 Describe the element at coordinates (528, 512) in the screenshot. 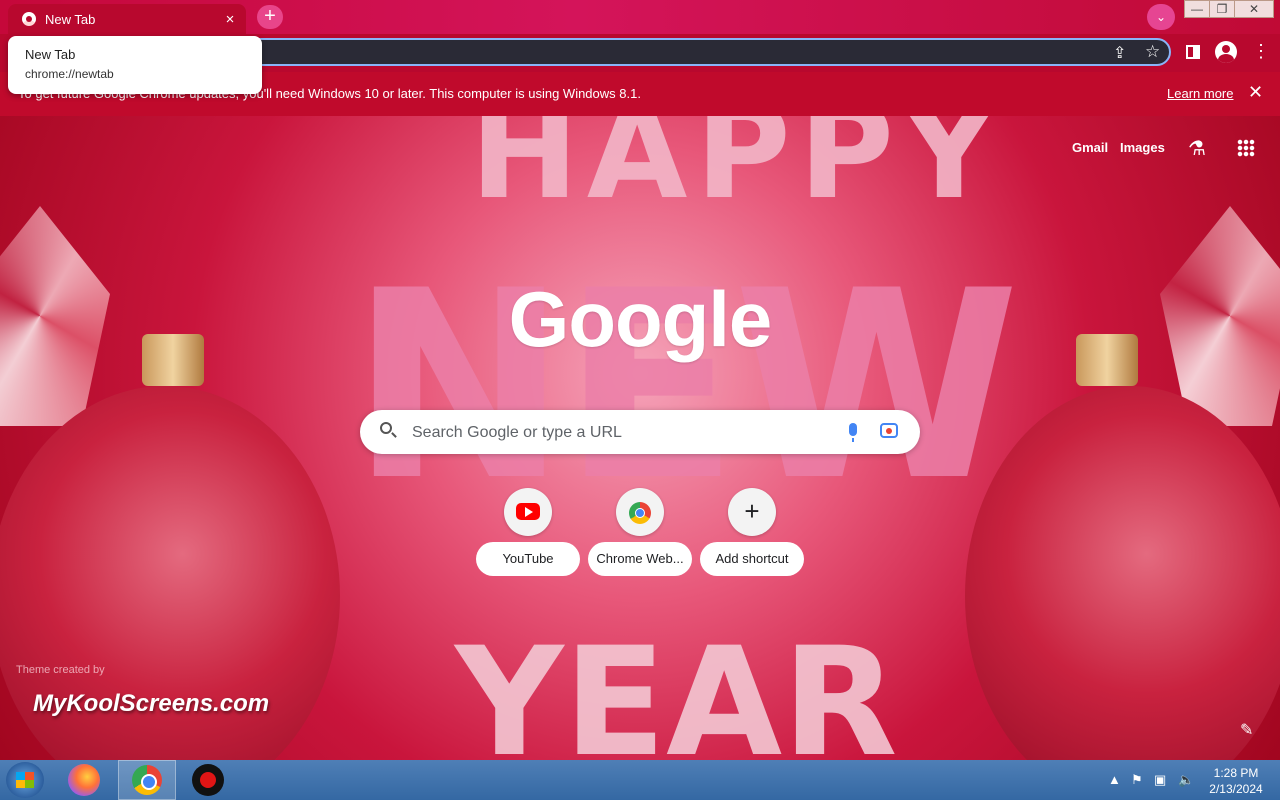

I see `youtube-icon` at that location.